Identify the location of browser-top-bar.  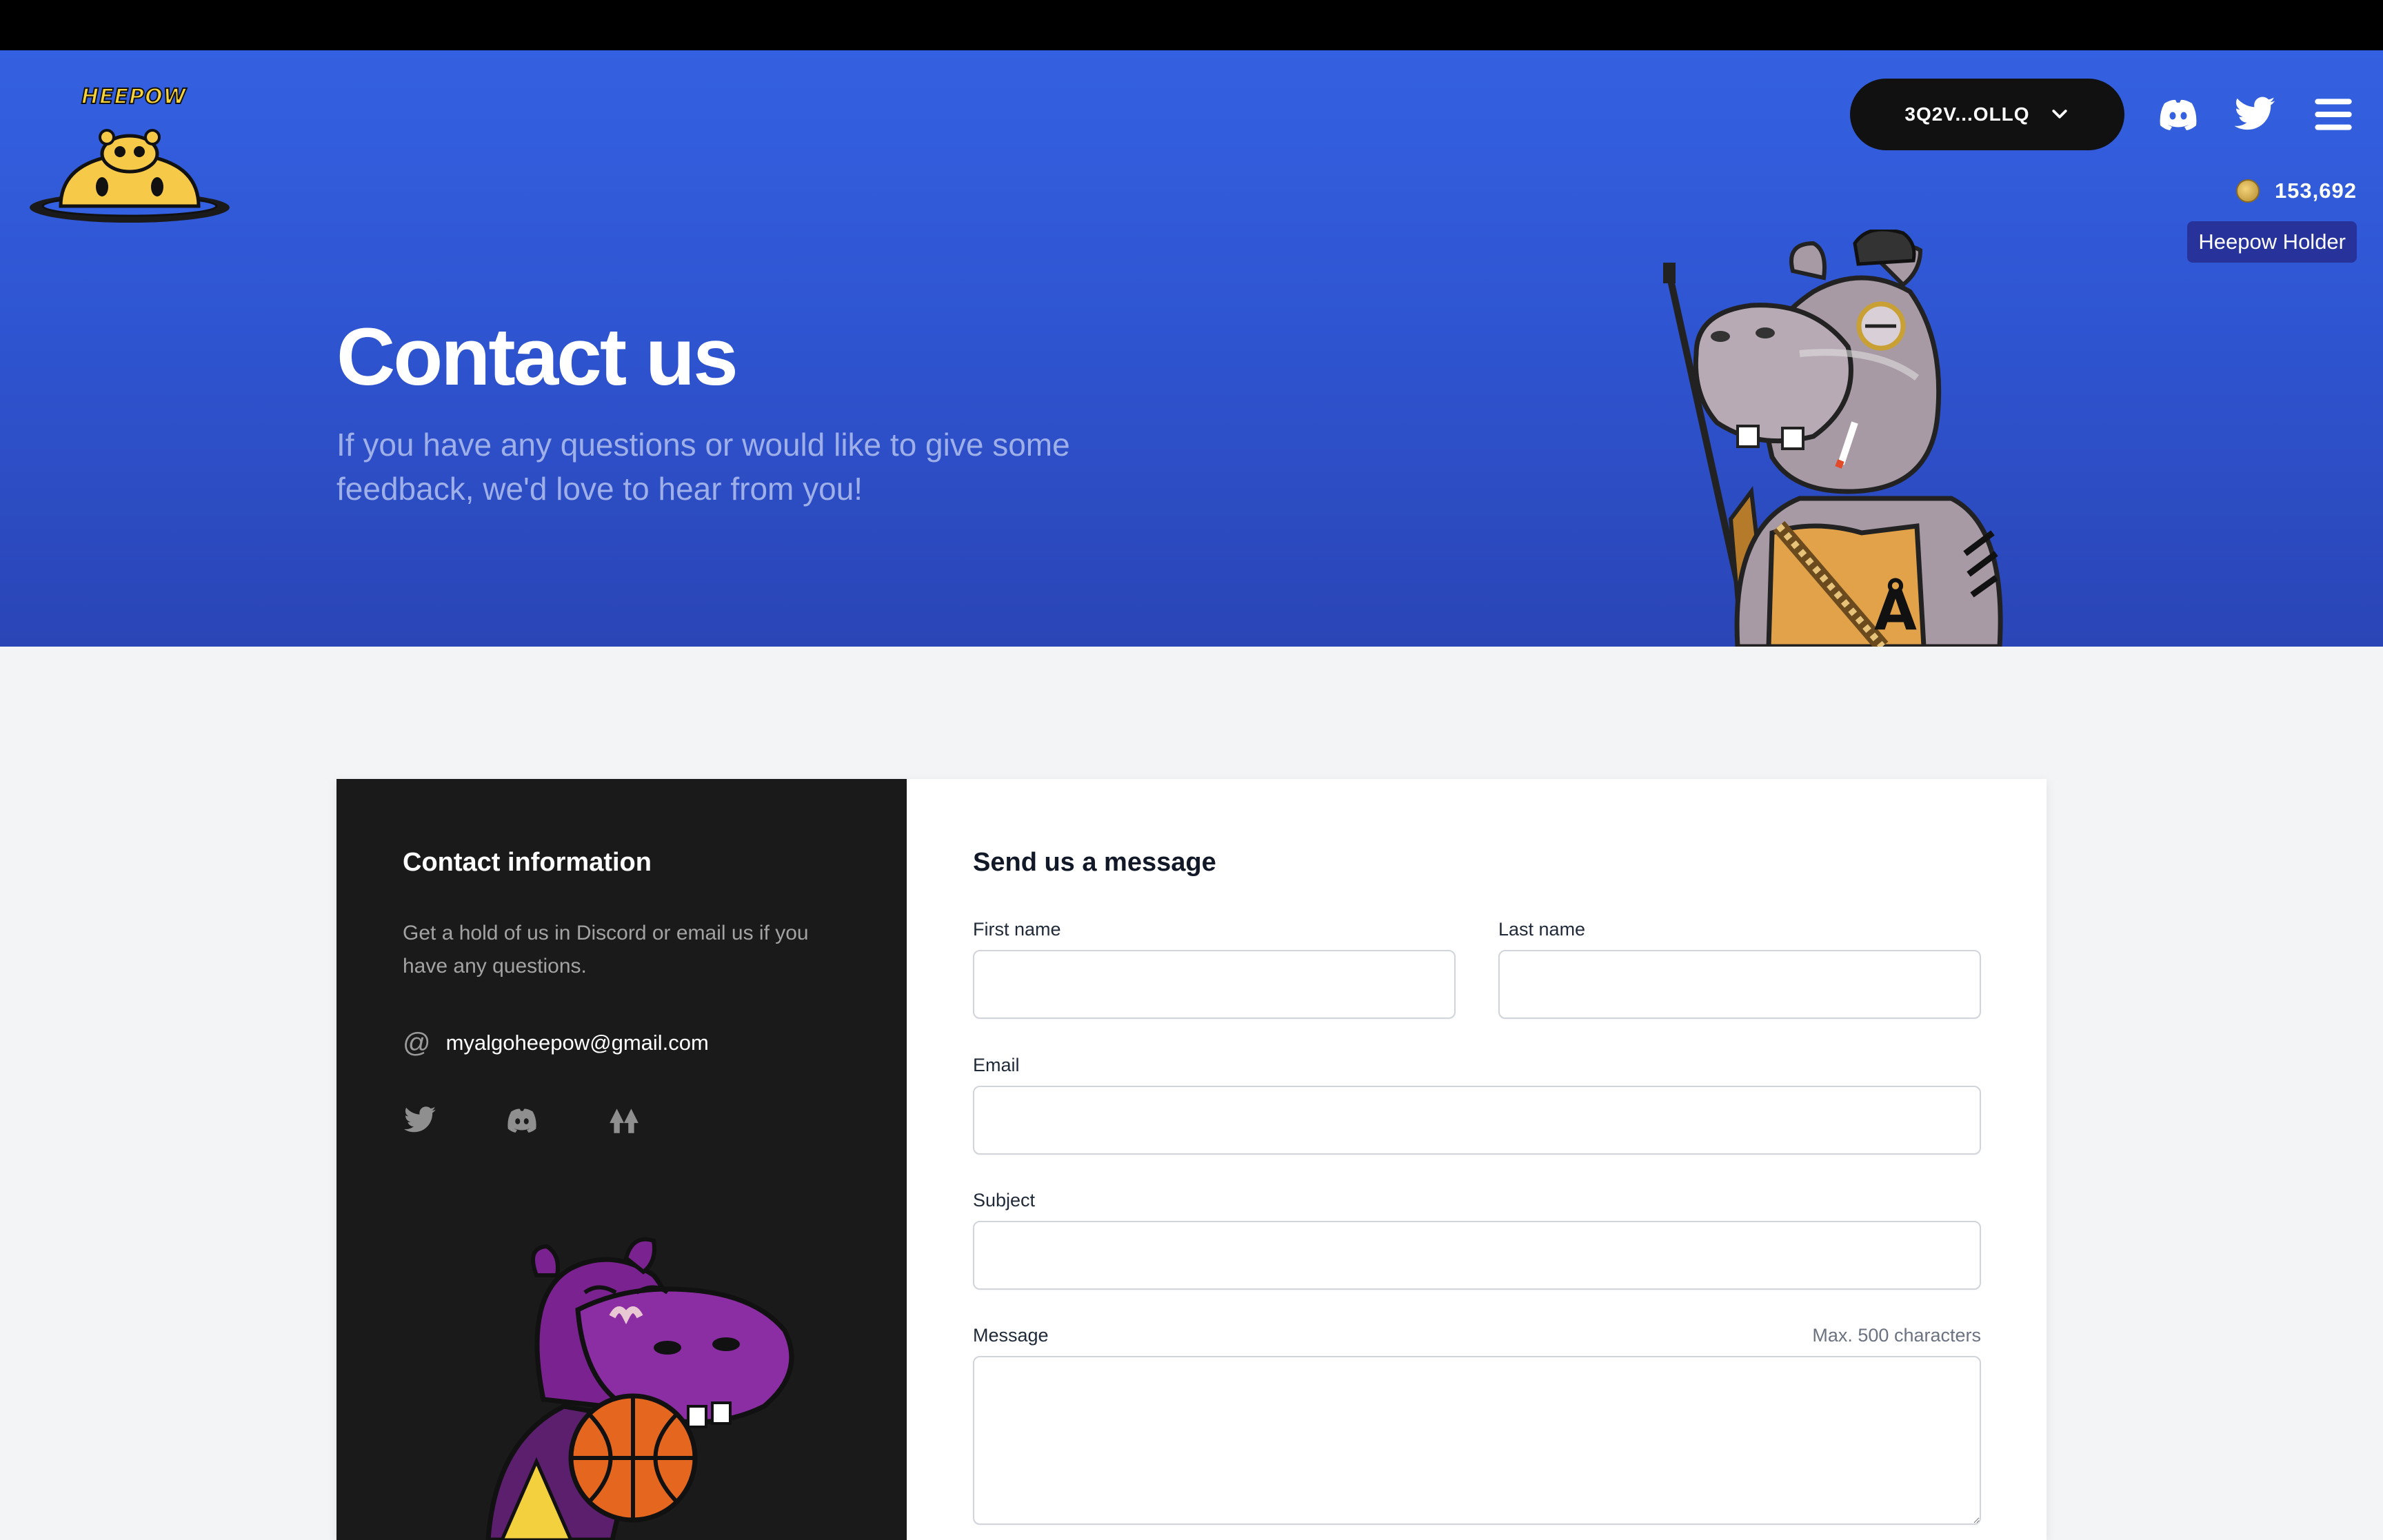
(1191, 25).